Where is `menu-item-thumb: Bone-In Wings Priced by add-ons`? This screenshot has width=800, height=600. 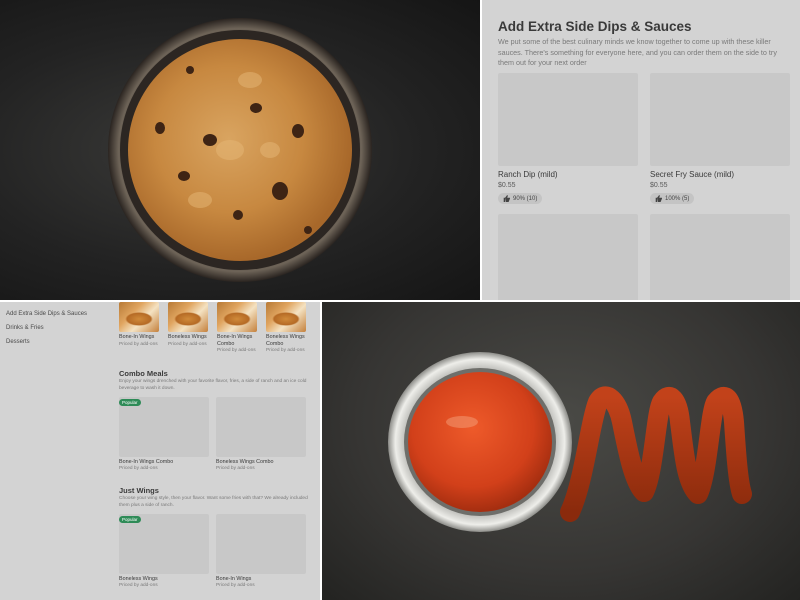 menu-item-thumb: Bone-In Wings Priced by add-ons is located at coordinates (139, 324).